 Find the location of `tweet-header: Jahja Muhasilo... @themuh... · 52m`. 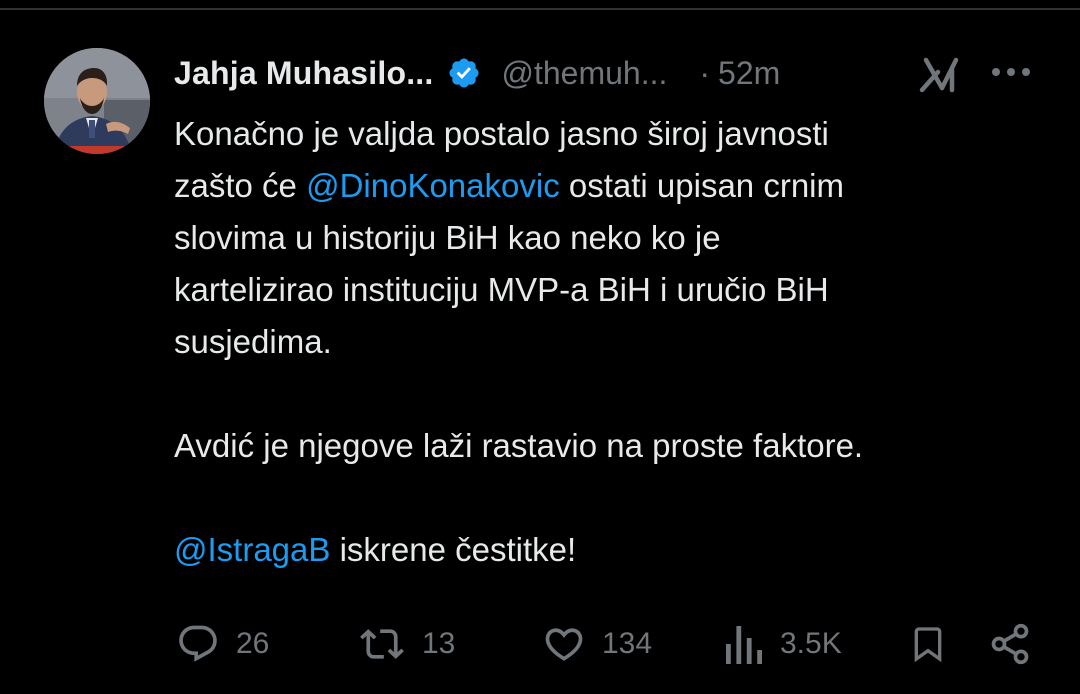

tweet-header: Jahja Muhasilo... @themuh... · 52m is located at coordinates (609, 73).